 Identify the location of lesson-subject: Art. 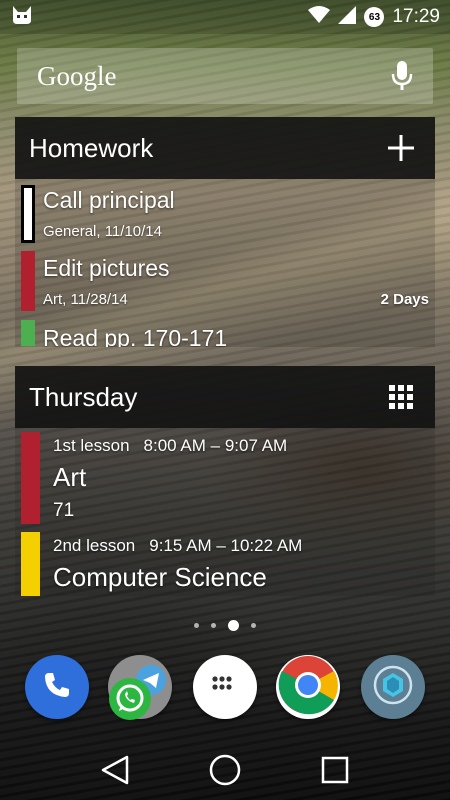
(70, 477).